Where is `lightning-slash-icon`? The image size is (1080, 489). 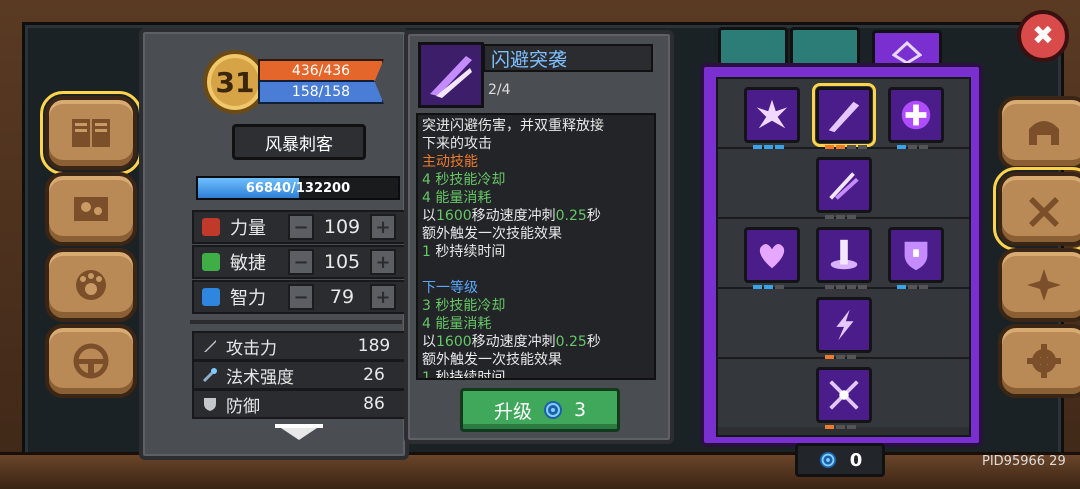
lightning-slash-icon is located at coordinates (845, 325).